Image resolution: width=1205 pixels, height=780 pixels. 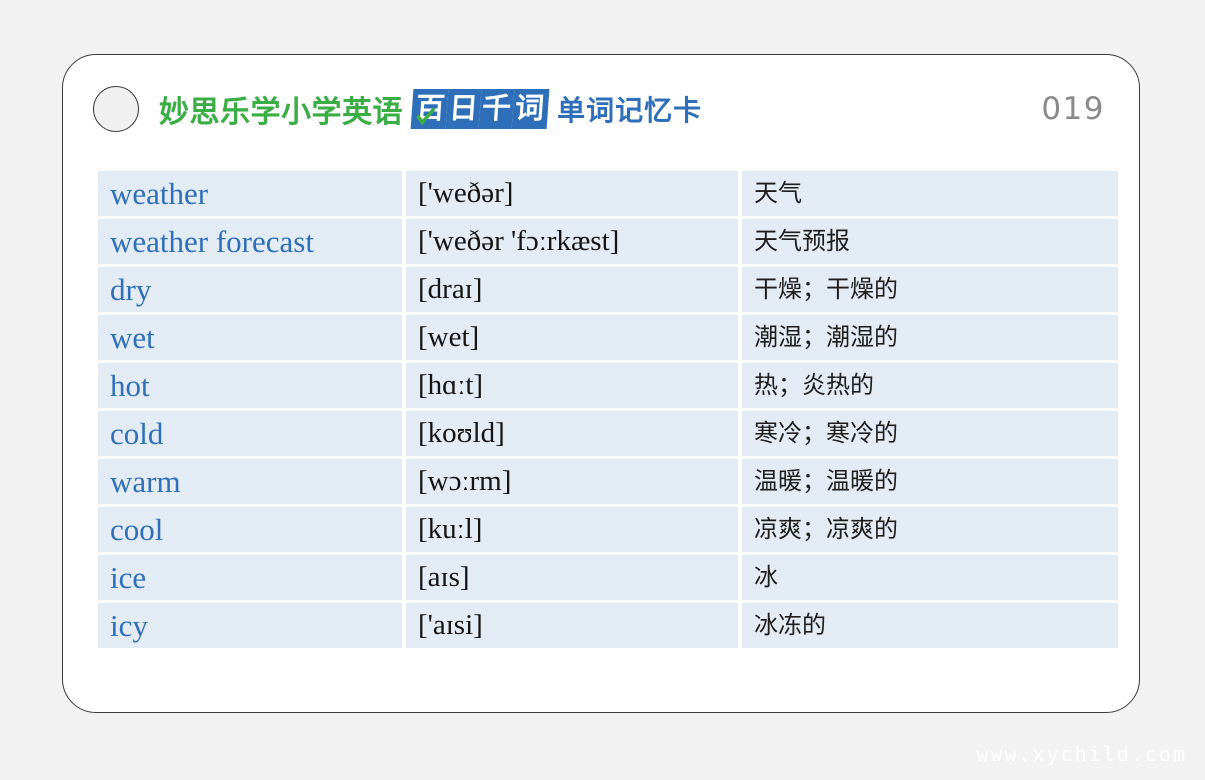 What do you see at coordinates (116, 109) in the screenshot?
I see `circle-icon` at bounding box center [116, 109].